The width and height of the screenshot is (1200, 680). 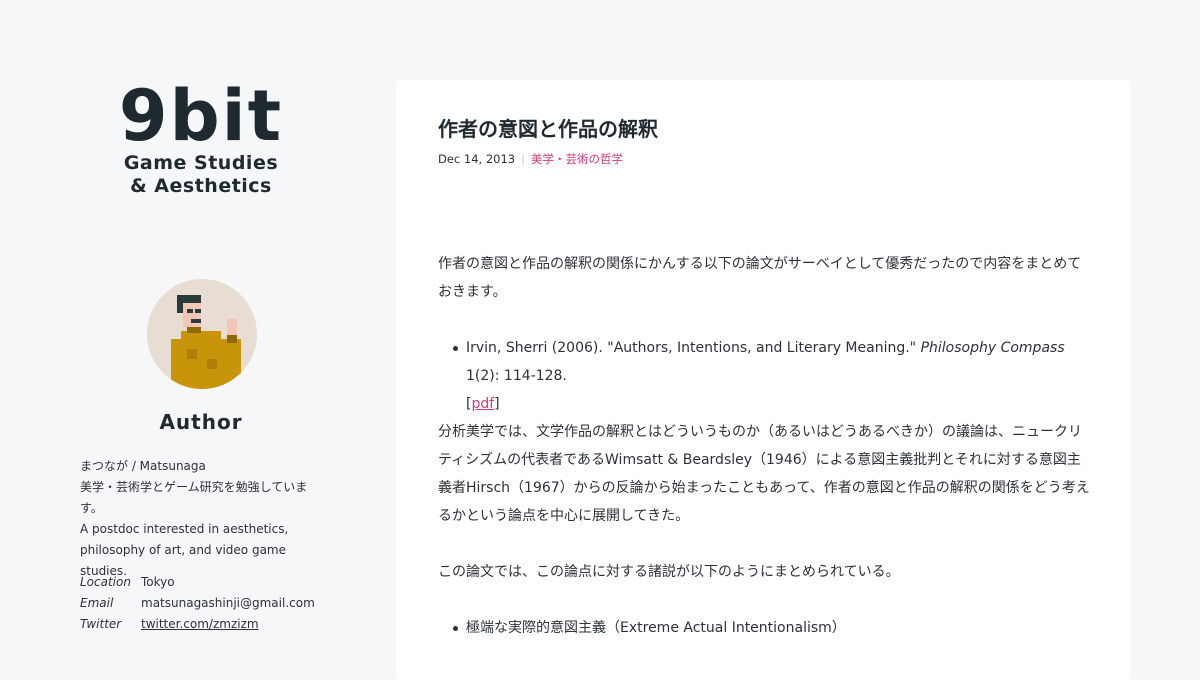 I want to click on meta-value: Tokyo, so click(x=158, y=582).